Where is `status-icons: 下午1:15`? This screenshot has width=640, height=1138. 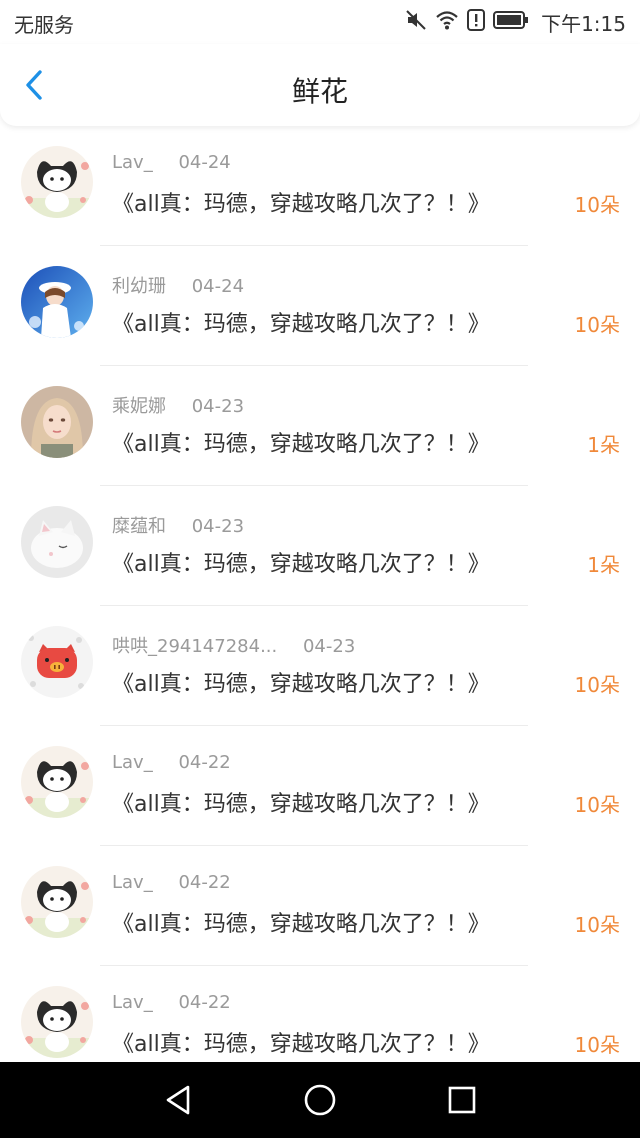
status-icons: 下午1:15 is located at coordinates (515, 22).